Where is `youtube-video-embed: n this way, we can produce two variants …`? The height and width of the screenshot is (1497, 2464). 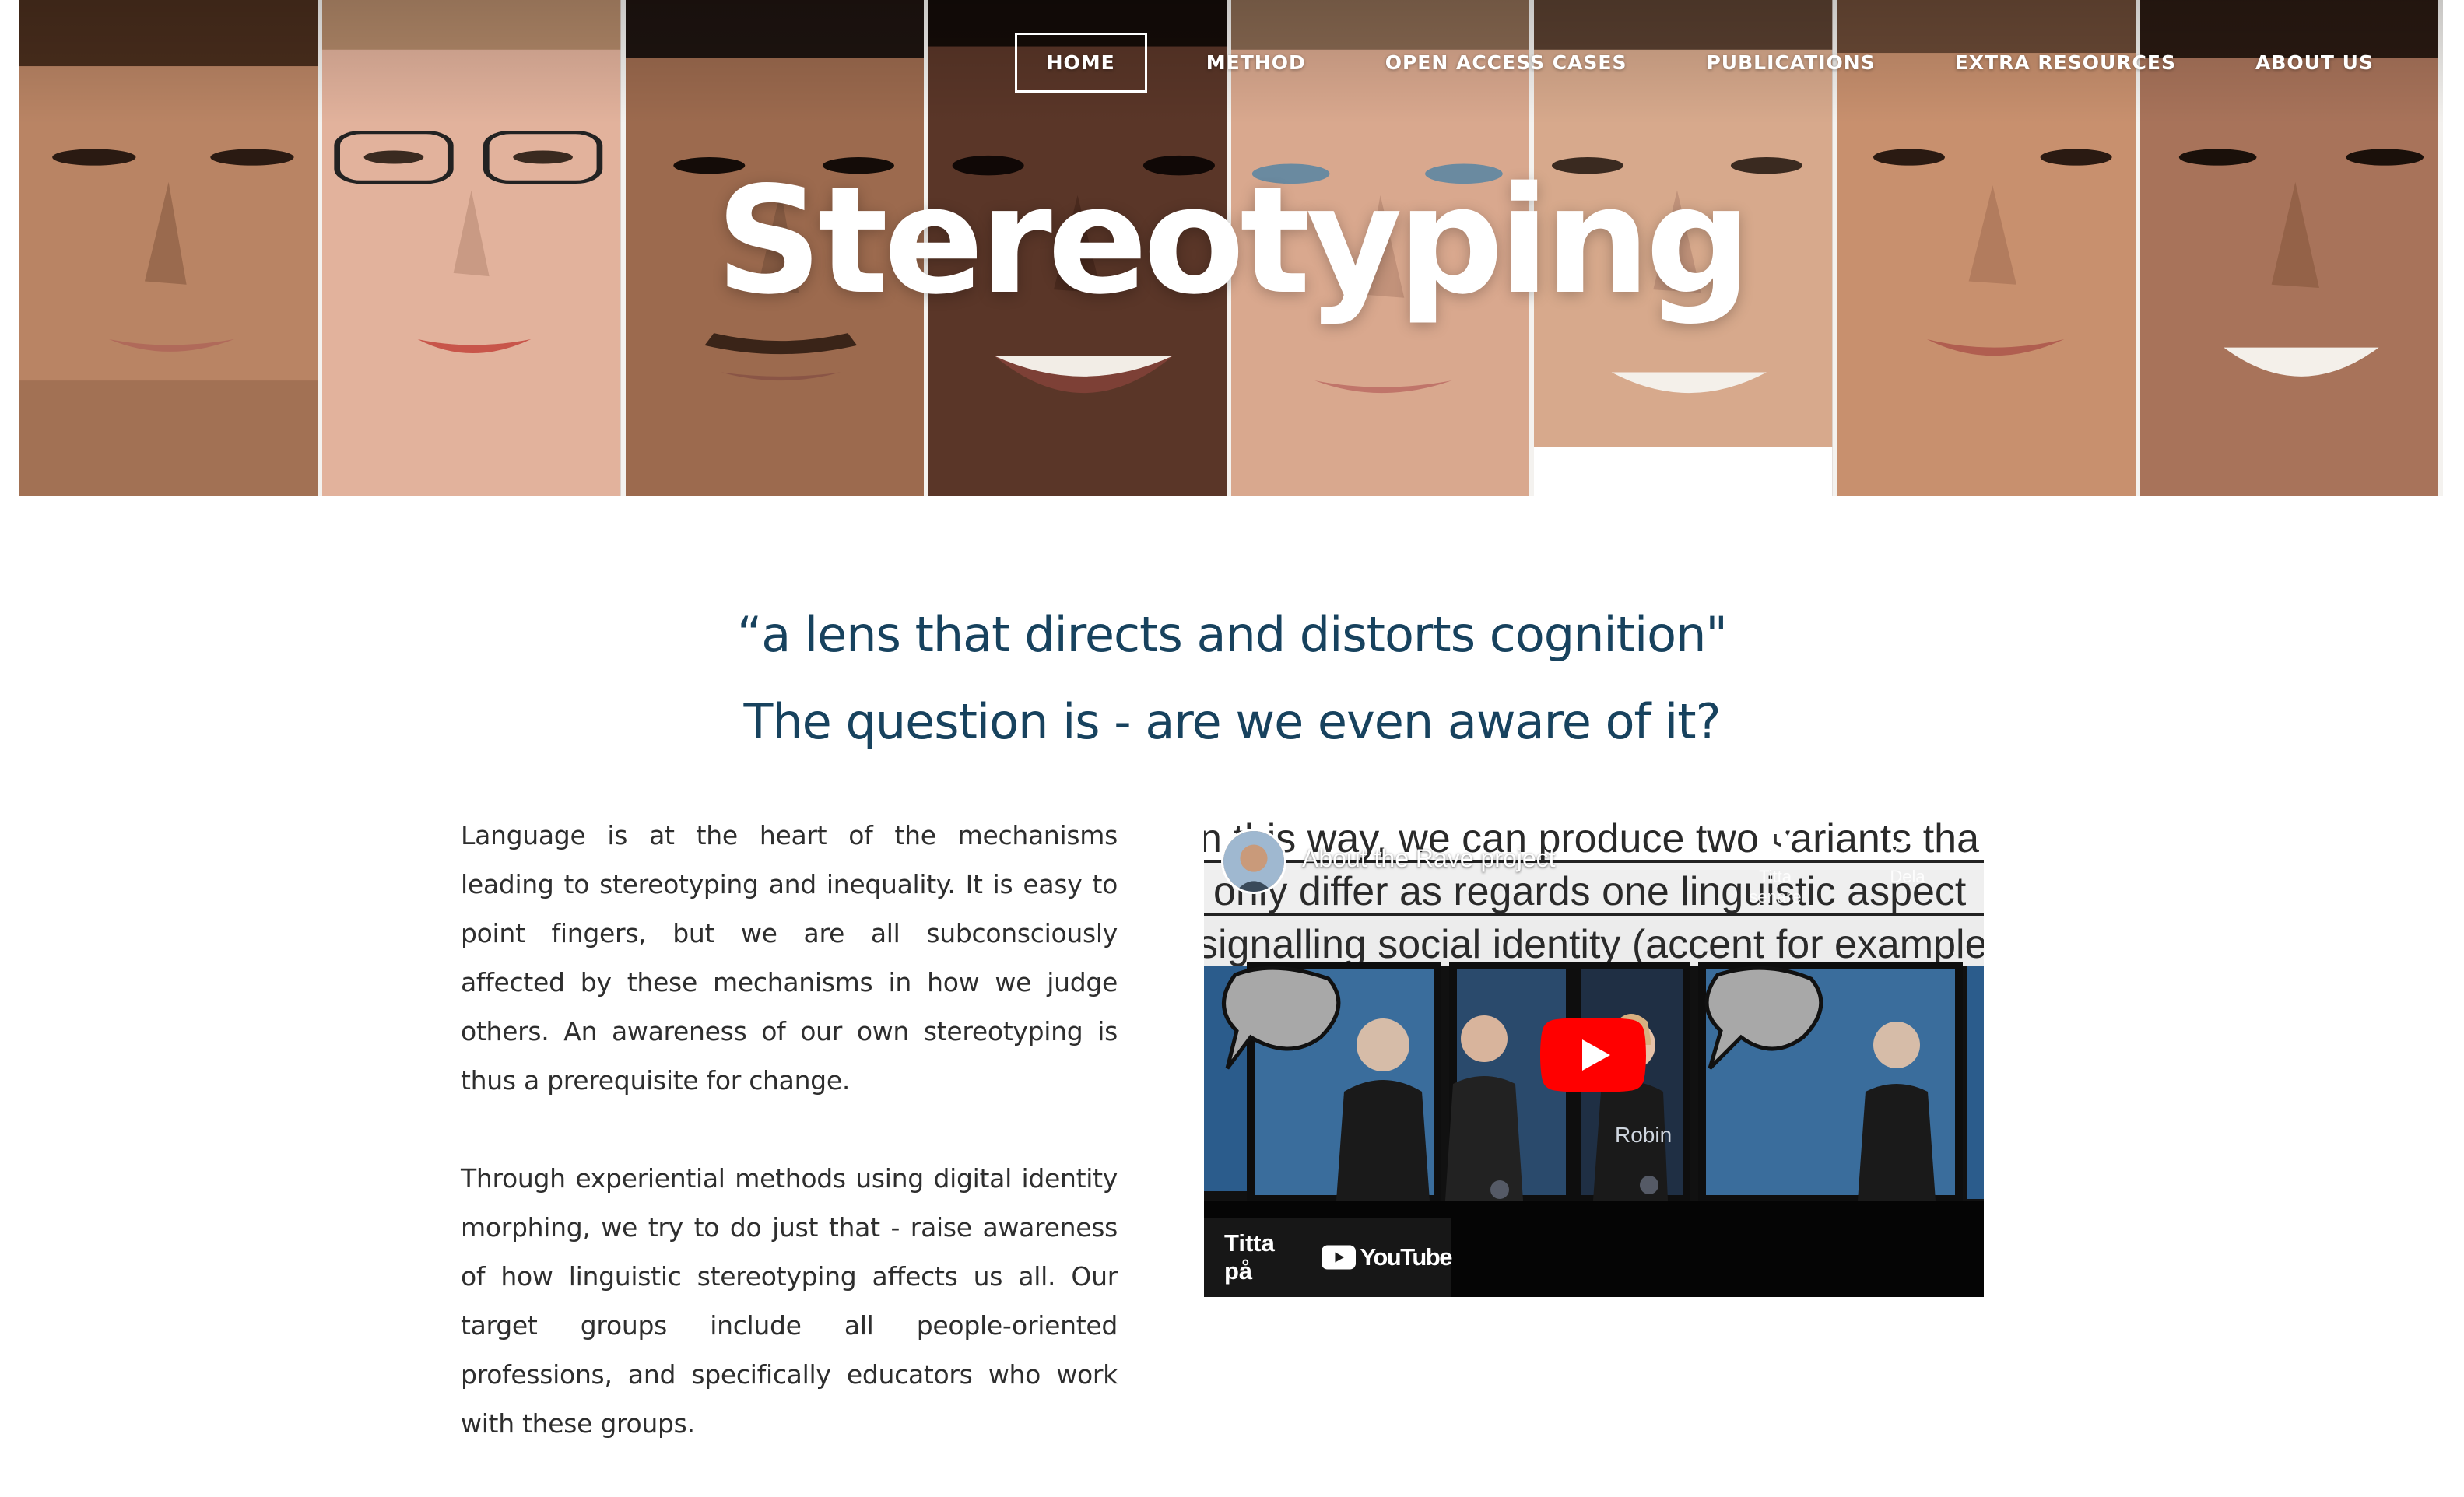 youtube-video-embed: n this way, we can produce two variants … is located at coordinates (1594, 1054).